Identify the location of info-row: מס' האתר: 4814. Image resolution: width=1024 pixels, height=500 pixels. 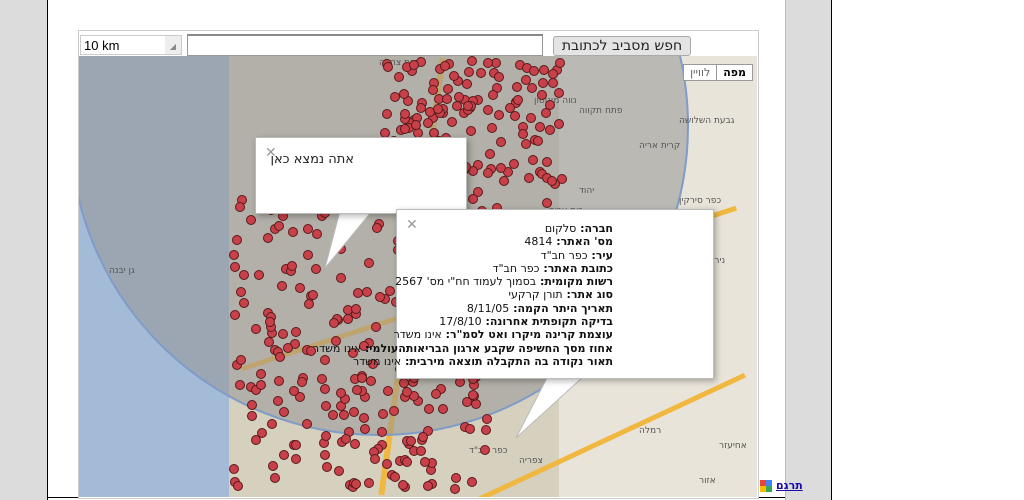
(463, 241).